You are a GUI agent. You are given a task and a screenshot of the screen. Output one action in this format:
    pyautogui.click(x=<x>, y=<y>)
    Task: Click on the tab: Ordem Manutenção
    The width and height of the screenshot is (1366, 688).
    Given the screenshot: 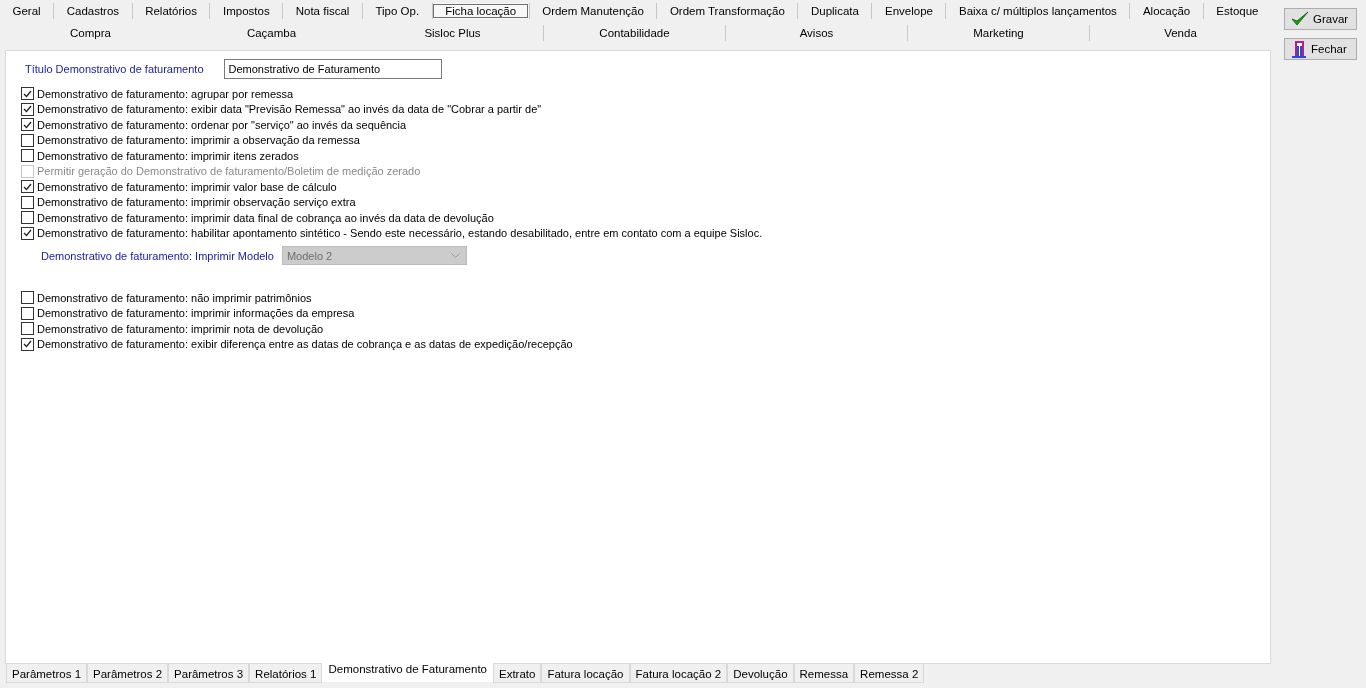 What is the action you would take?
    pyautogui.click(x=592, y=11)
    